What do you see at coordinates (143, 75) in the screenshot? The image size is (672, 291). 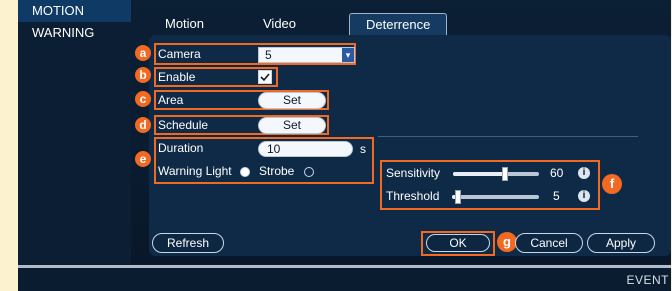 I see `annotation-badge-b: b` at bounding box center [143, 75].